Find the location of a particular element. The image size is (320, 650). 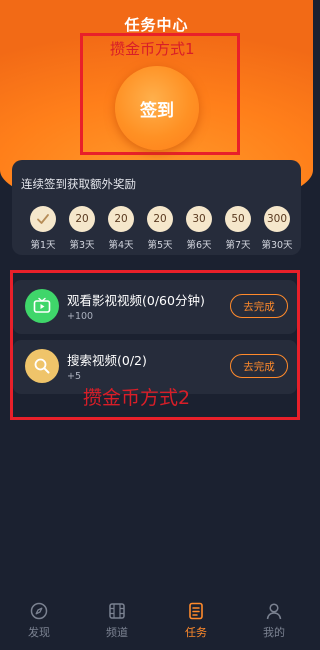

annotation-label-2: 攒金币方式2 is located at coordinates (137, 398).